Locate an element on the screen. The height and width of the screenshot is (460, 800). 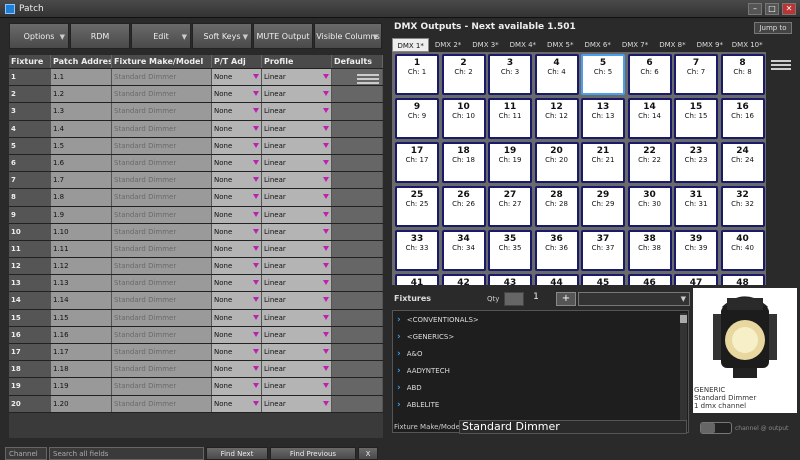
dmx-channel-cell: 17 Ch: 17 is located at coordinates (417, 162).